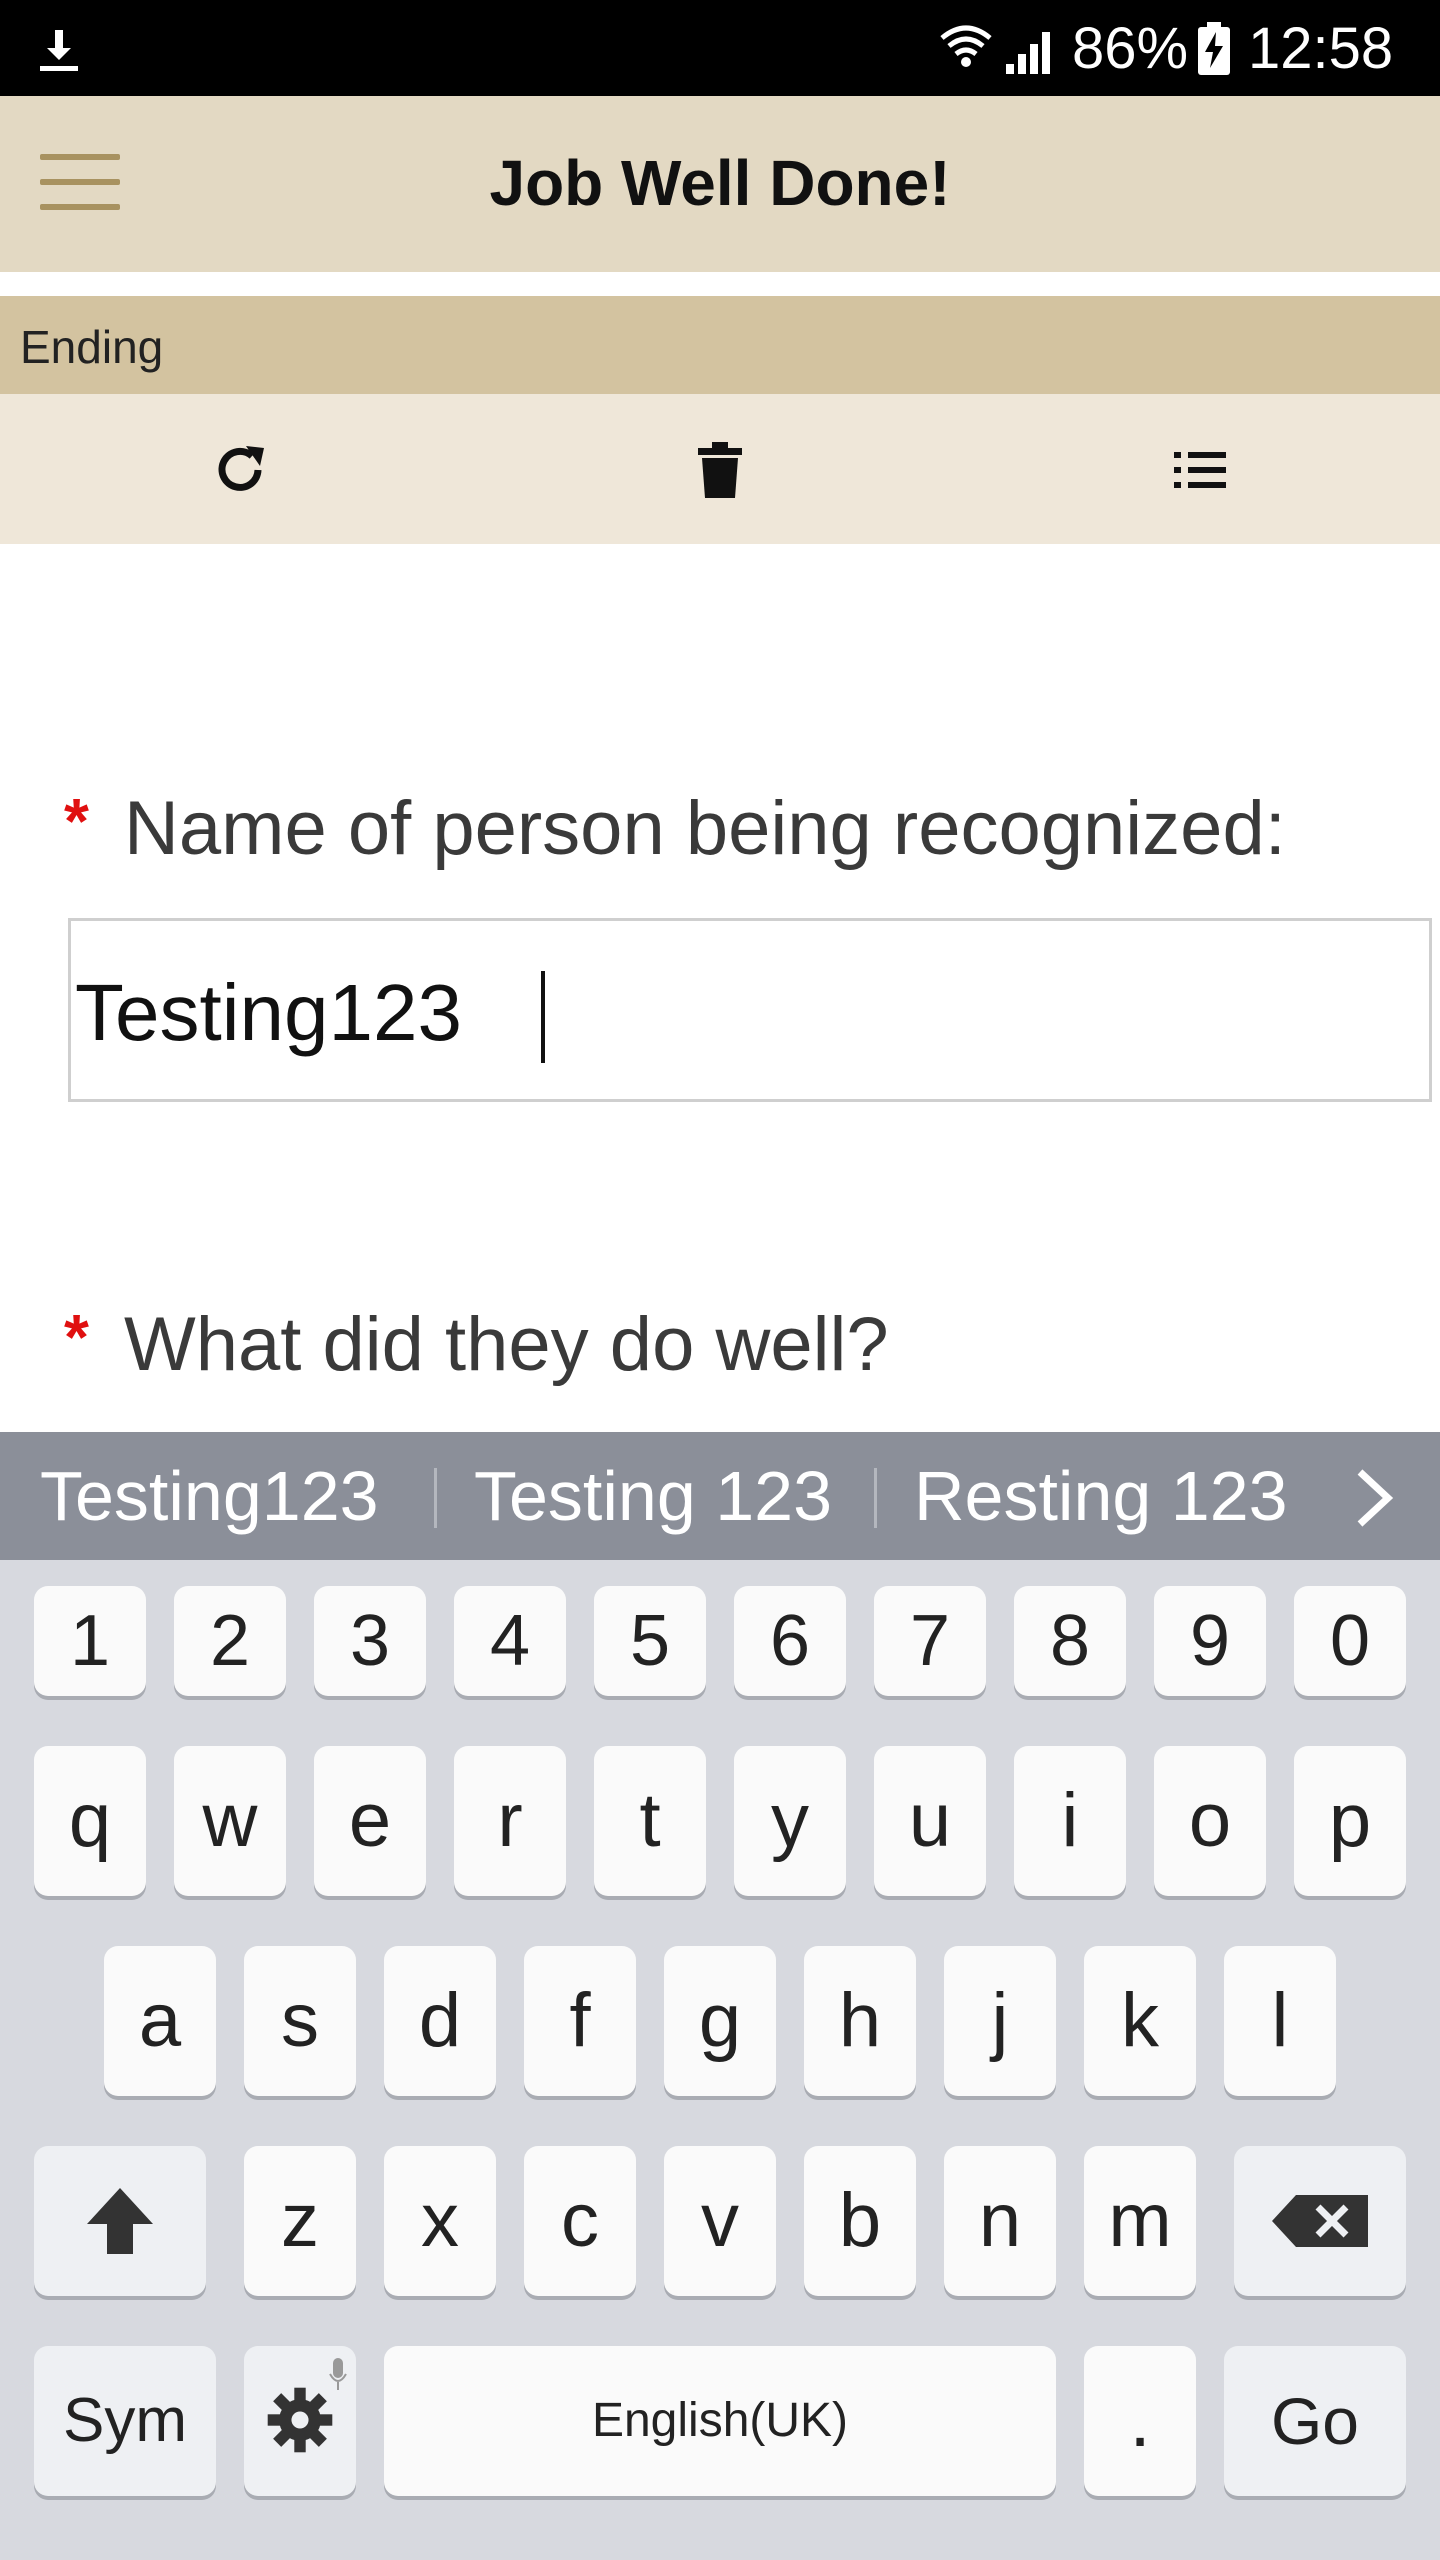 The width and height of the screenshot is (1440, 2560). Describe the element at coordinates (966, 46) in the screenshot. I see `wifi-icon` at that location.